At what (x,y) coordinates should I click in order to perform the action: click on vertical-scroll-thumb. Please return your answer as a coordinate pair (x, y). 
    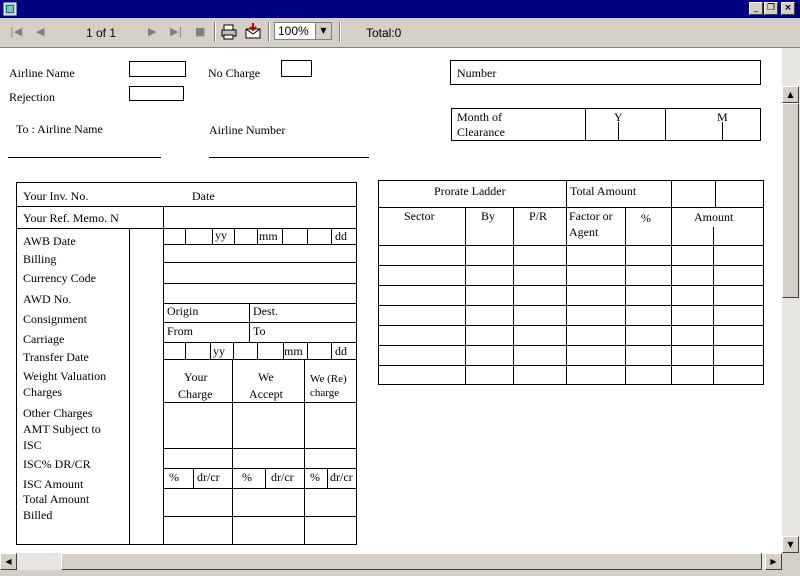
    Looking at the image, I should click on (790, 200).